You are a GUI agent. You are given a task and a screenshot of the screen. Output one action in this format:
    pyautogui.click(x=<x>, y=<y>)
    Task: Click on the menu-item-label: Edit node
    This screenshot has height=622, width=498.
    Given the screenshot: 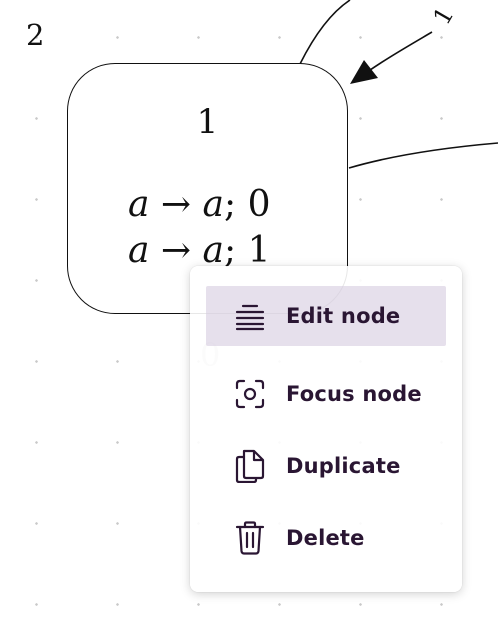 What is the action you would take?
    pyautogui.click(x=343, y=316)
    